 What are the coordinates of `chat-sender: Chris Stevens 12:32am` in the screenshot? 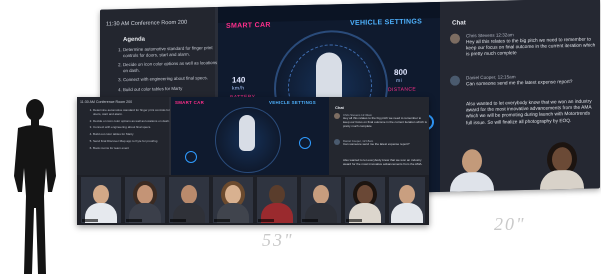 It's located at (490, 35).